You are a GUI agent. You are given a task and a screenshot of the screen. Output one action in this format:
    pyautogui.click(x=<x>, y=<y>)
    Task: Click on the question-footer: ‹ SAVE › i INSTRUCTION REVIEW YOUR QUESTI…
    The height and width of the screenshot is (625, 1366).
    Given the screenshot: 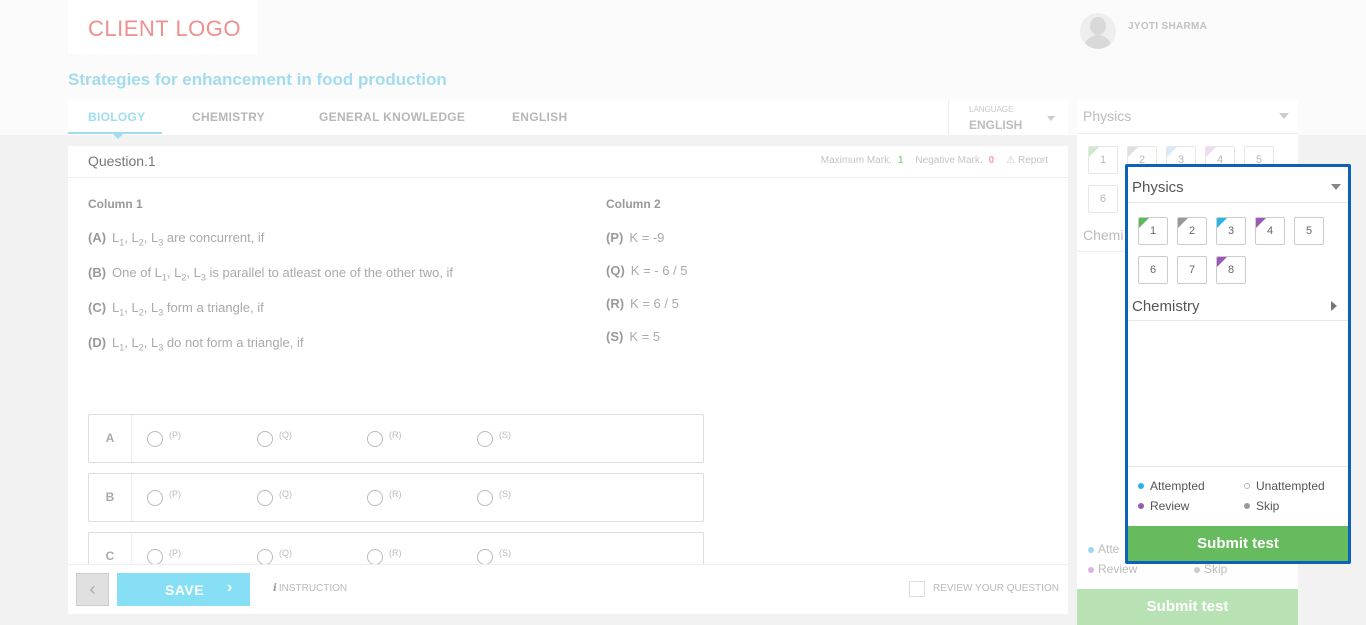 What is the action you would take?
    pyautogui.click(x=568, y=589)
    